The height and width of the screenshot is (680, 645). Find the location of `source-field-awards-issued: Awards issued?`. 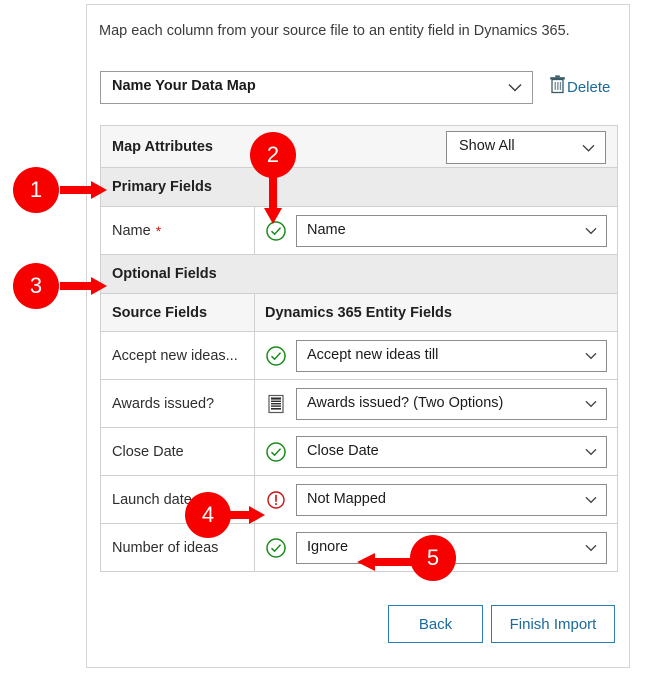

source-field-awards-issued: Awards issued? is located at coordinates (178, 403).